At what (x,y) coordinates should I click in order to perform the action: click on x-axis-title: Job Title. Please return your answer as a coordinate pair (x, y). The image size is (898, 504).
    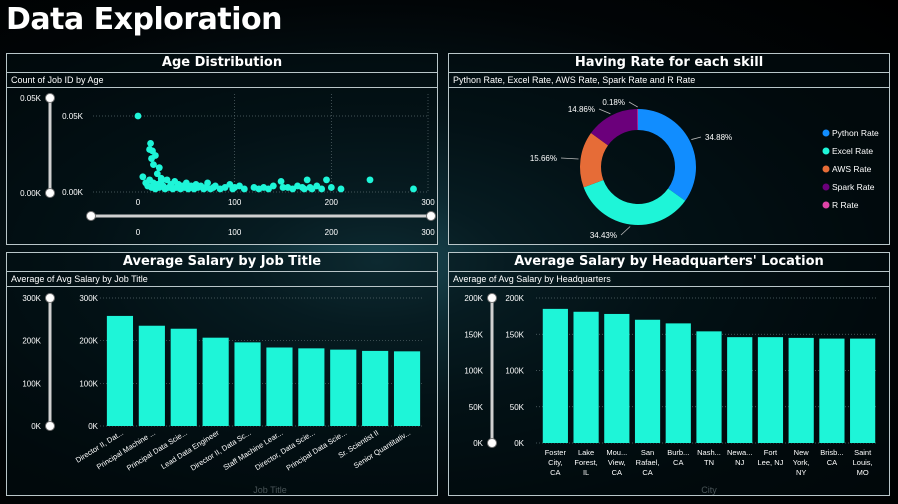
    Looking at the image, I should click on (270, 490).